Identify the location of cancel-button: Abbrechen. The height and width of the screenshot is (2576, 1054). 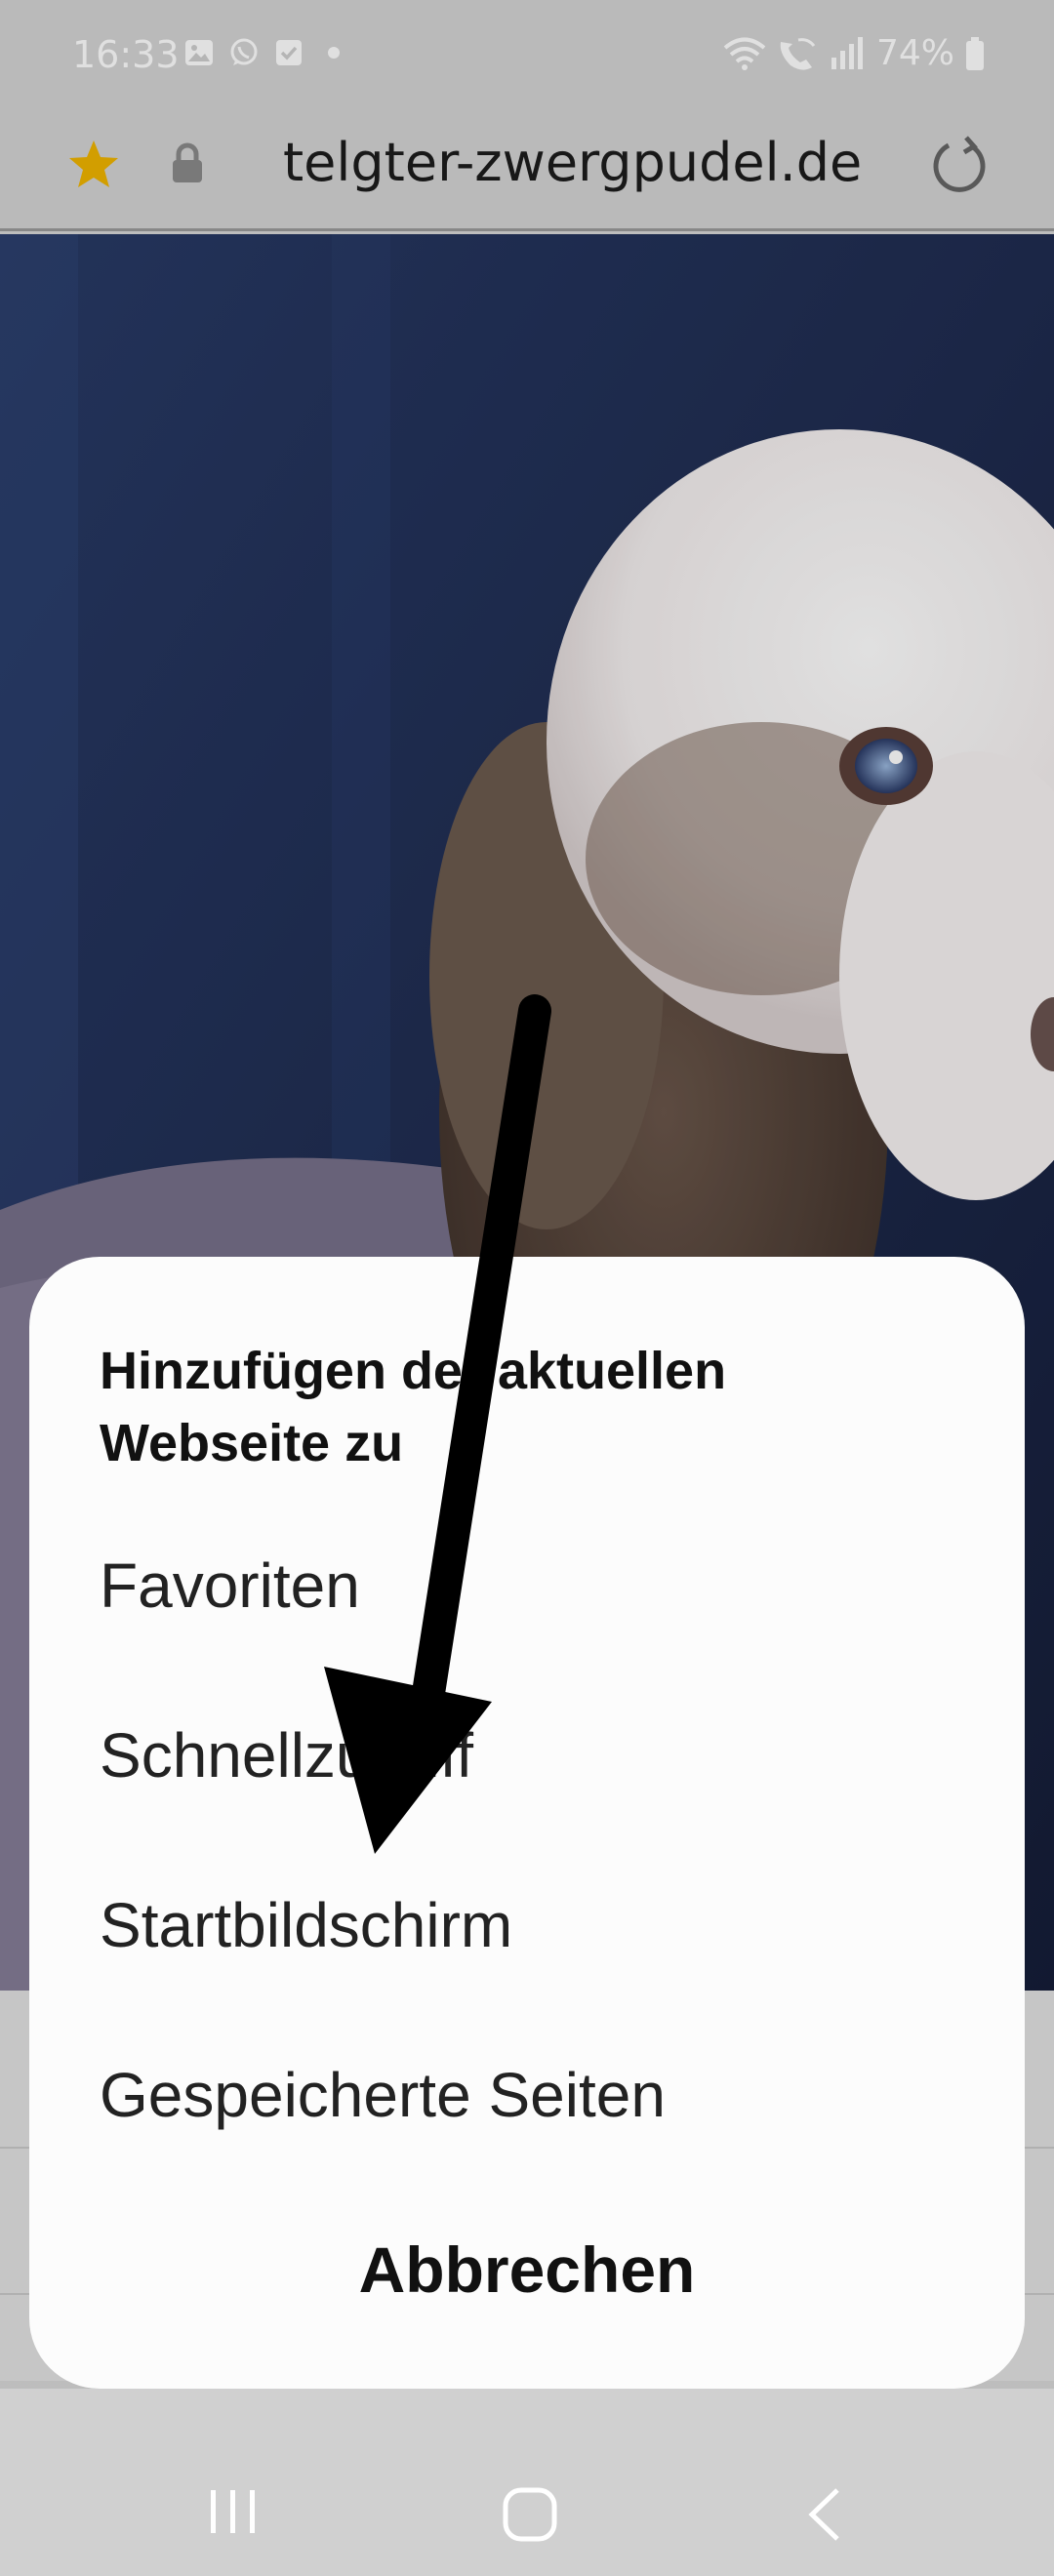
(527, 2270).